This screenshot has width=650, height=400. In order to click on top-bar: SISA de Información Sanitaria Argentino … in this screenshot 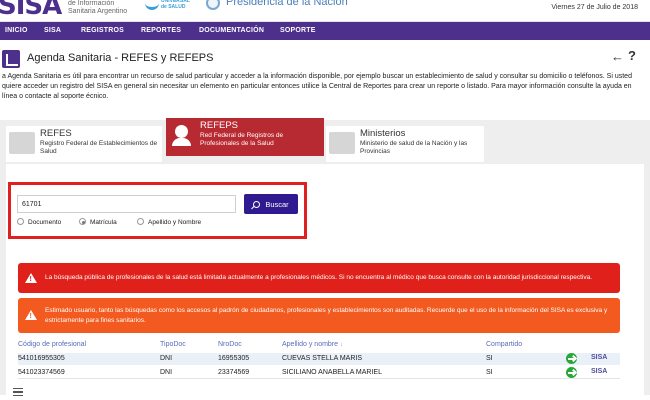, I will do `click(325, 11)`.